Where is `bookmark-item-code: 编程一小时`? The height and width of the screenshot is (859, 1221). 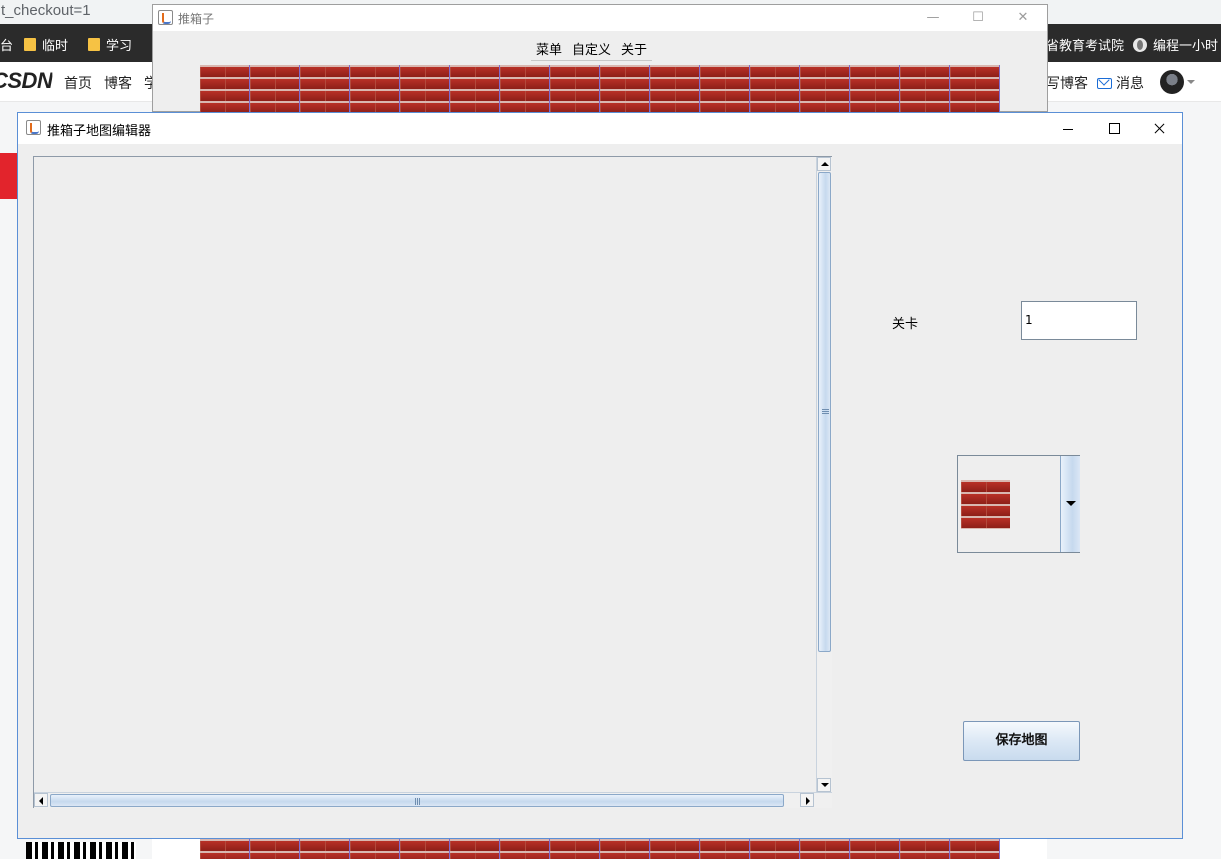
bookmark-item-code: 编程一小时 is located at coordinates (1175, 44).